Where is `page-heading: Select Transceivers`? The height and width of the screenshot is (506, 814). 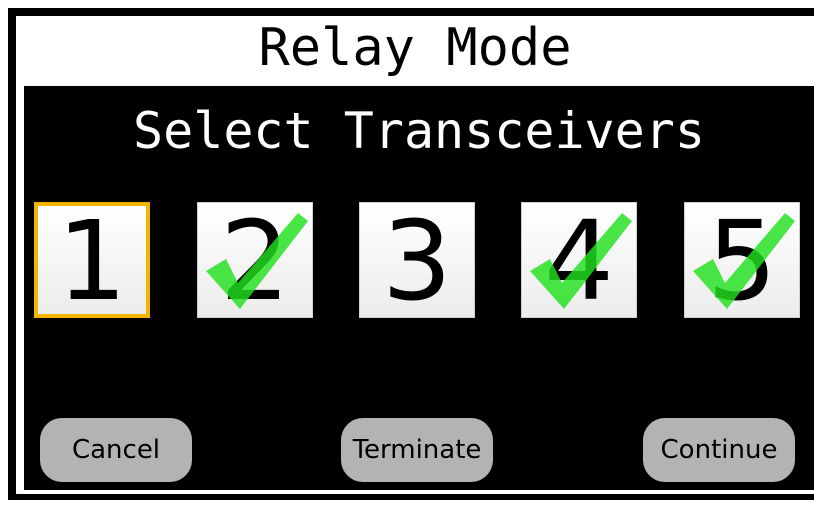 page-heading: Select Transceivers is located at coordinates (419, 131).